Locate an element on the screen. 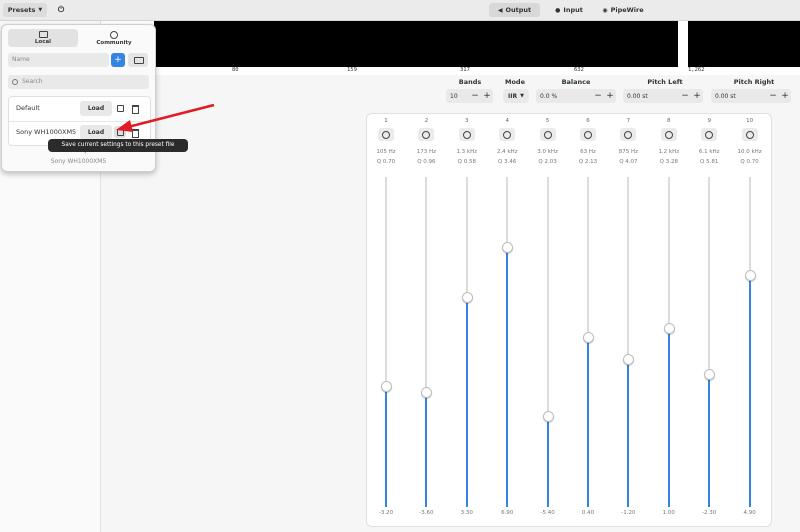 The image size is (800, 532). arrow-shaft is located at coordinates (171, 116).